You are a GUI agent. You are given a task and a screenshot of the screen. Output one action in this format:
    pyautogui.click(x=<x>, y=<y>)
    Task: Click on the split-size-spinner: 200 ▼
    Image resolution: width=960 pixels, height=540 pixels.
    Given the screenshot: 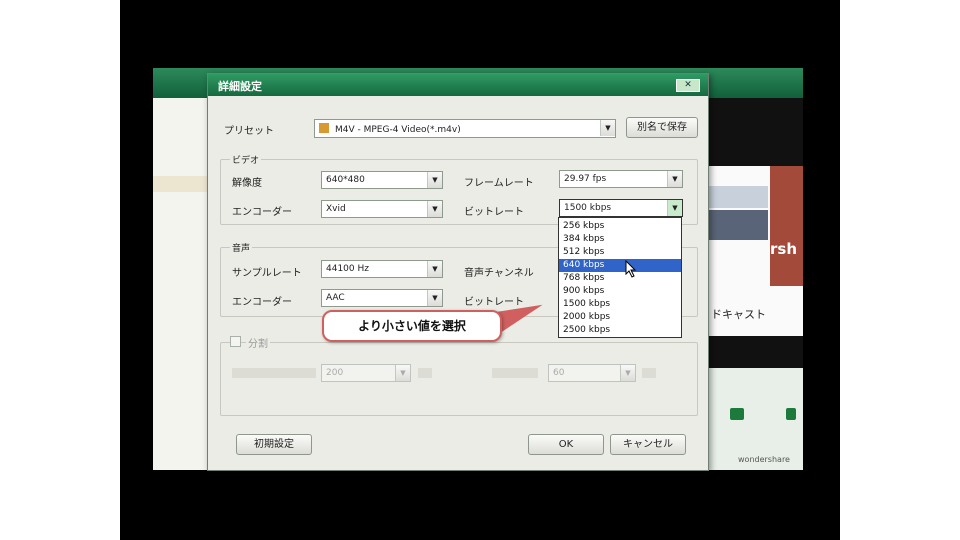 What is the action you would take?
    pyautogui.click(x=366, y=373)
    